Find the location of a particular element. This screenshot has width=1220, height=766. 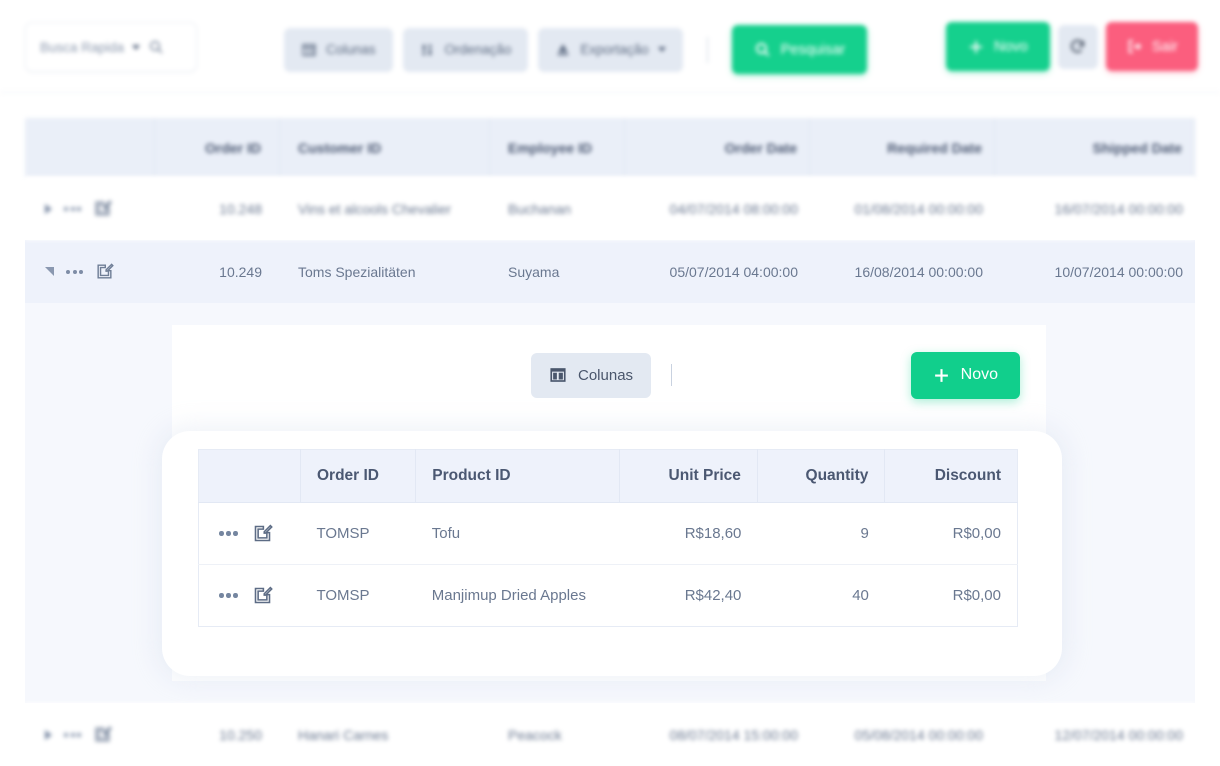

toolbar-right-group: Novo Sair is located at coordinates (1072, 46).